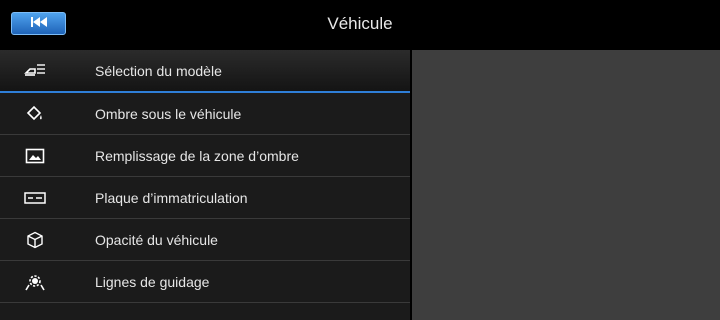  What do you see at coordinates (35, 156) in the screenshot?
I see `image-fill-icon` at bounding box center [35, 156].